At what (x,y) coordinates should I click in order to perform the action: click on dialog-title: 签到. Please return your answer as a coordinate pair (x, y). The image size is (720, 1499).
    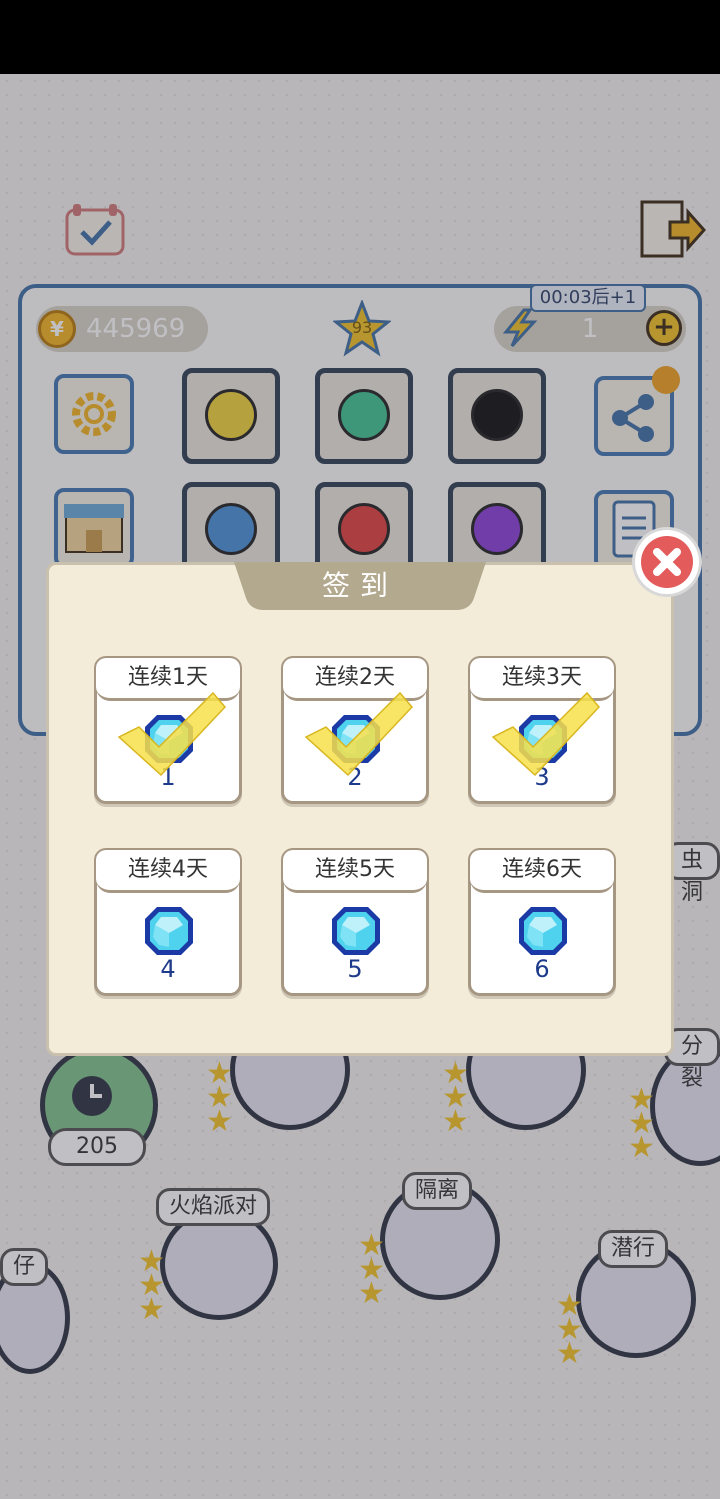
    Looking at the image, I should click on (359, 585).